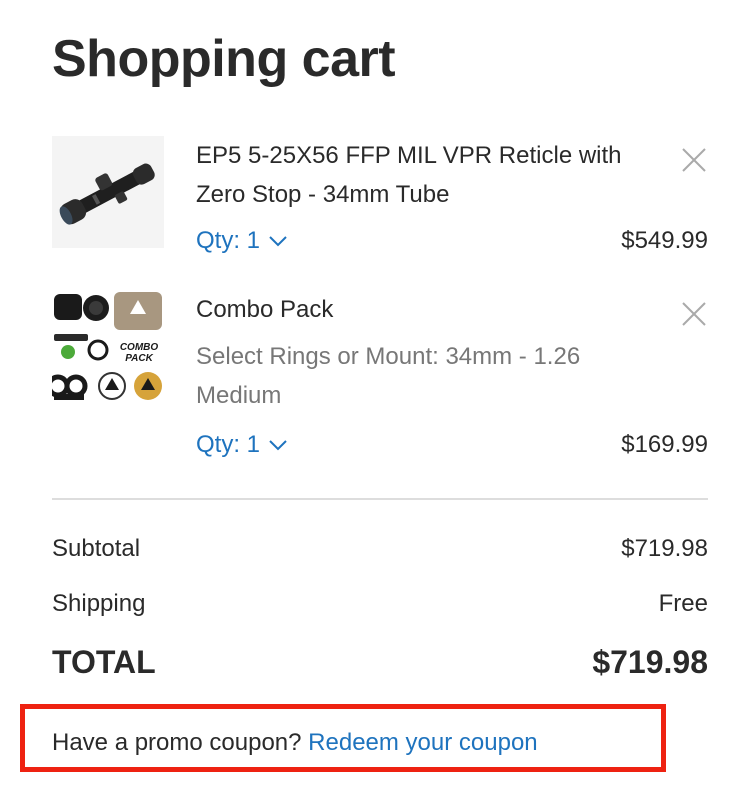  What do you see at coordinates (224, 59) in the screenshot?
I see `page-title: Shopping cart` at bounding box center [224, 59].